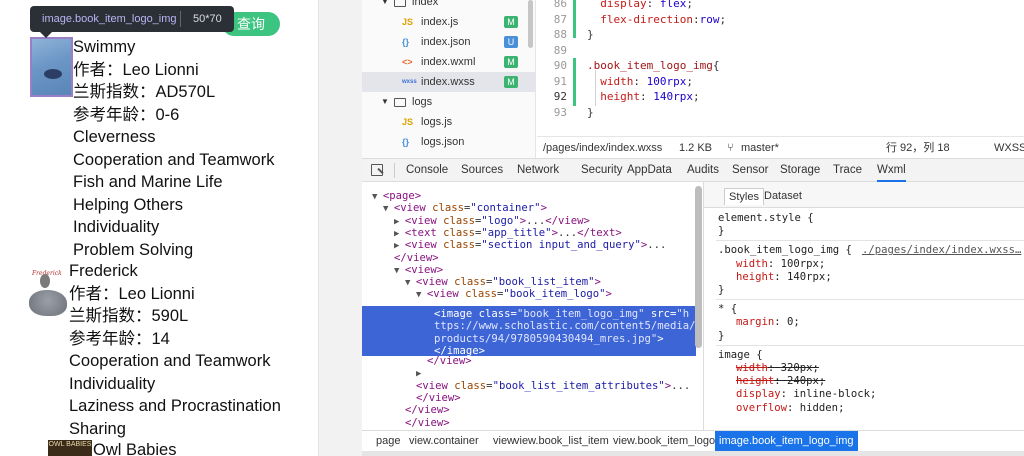 The width and height of the screenshot is (1024, 456). What do you see at coordinates (786, 441) in the screenshot?
I see `breadcrumb-item: image.book_item_logo_img` at bounding box center [786, 441].